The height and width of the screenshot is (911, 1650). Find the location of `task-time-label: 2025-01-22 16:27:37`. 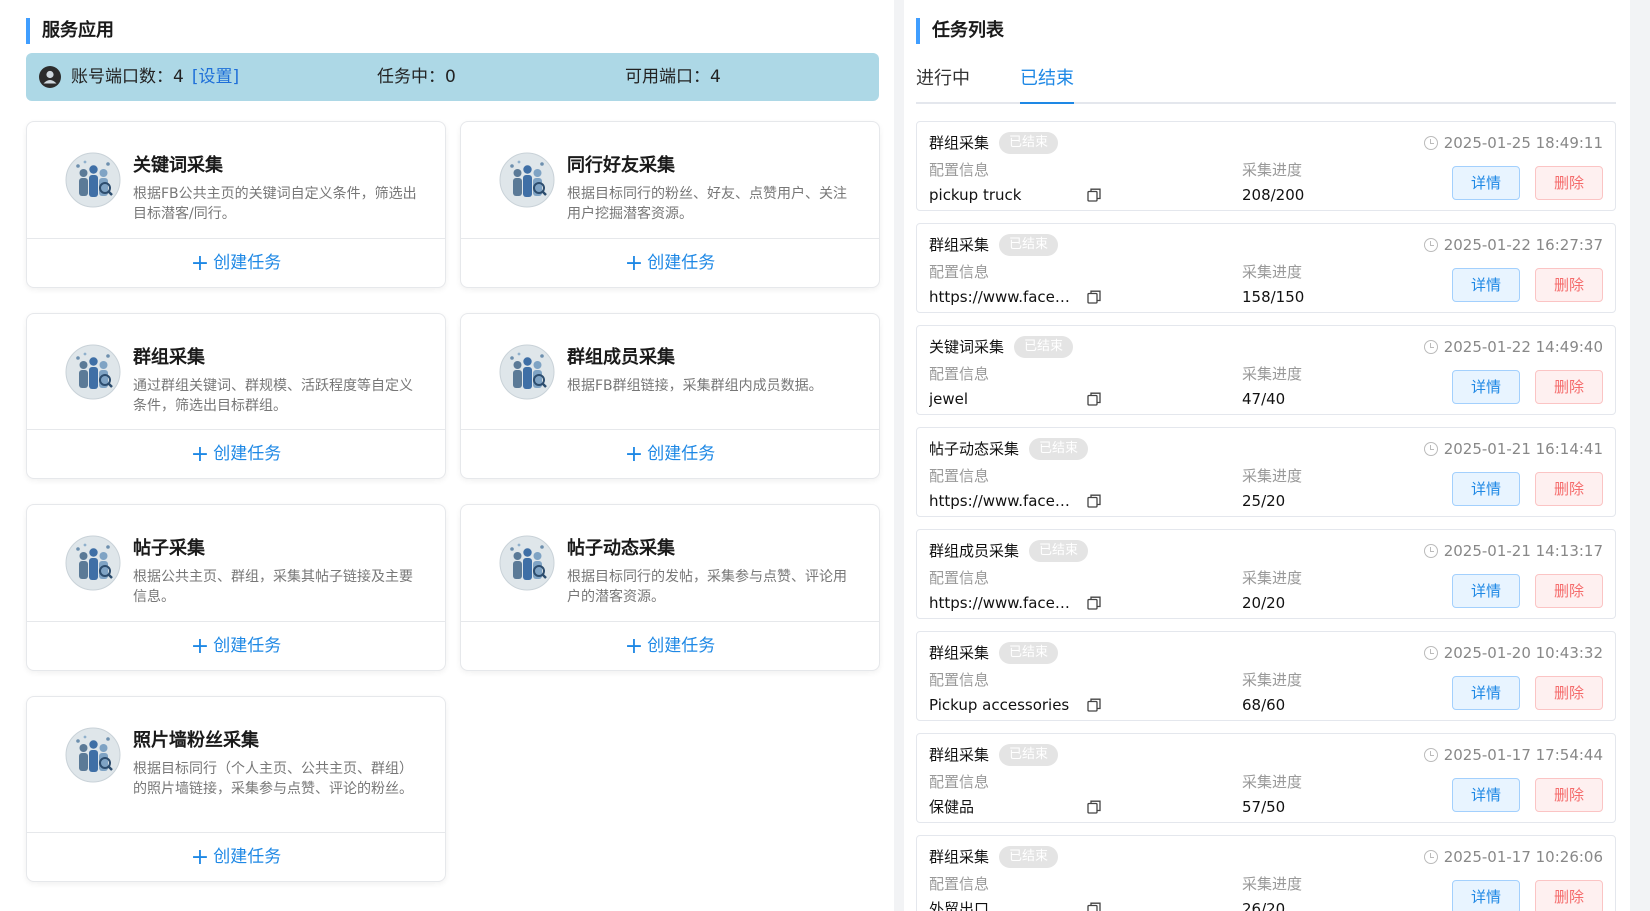

task-time-label: 2025-01-22 16:27:37 is located at coordinates (1523, 245).